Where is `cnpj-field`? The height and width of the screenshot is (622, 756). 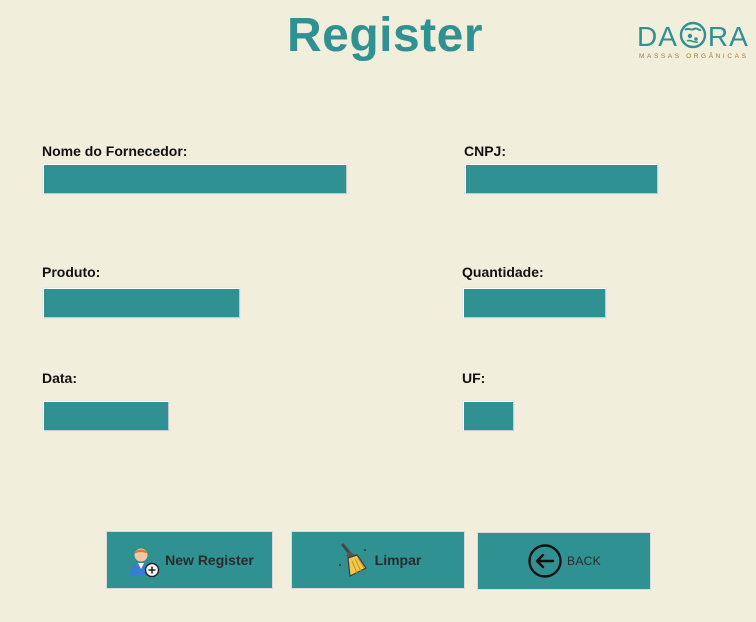
cnpj-field is located at coordinates (561, 179).